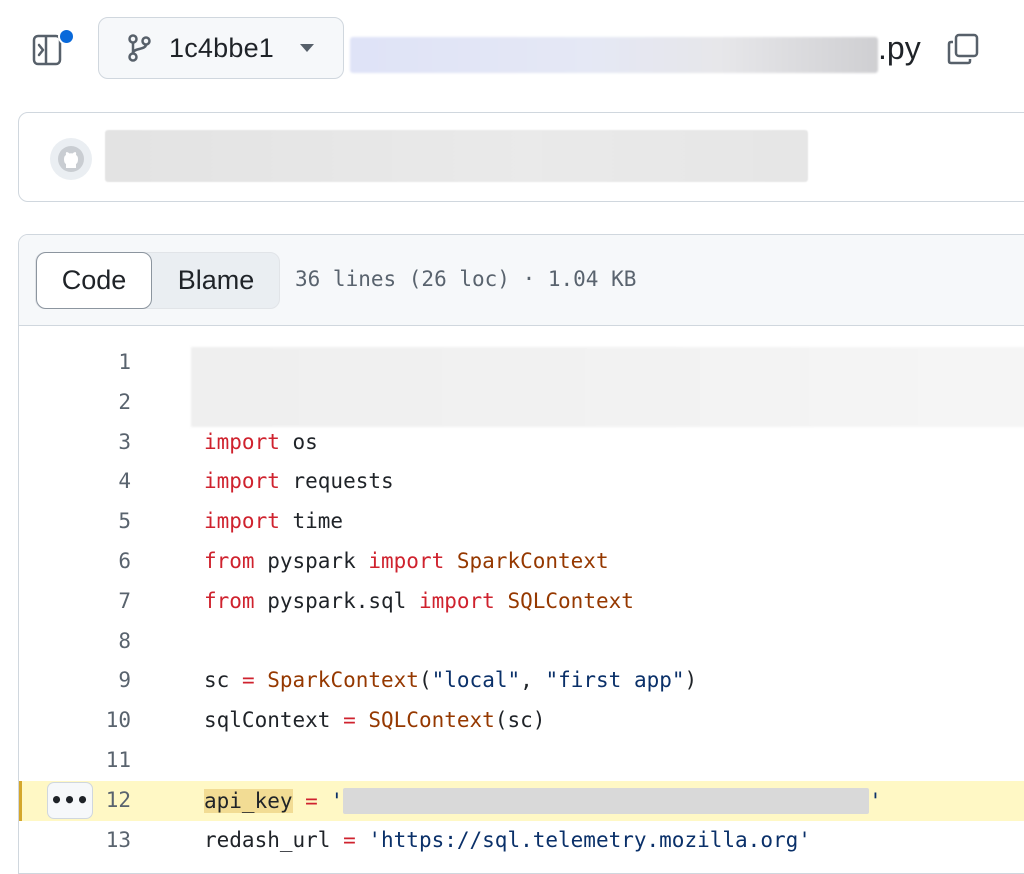 Image resolution: width=1024 pixels, height=874 pixels. I want to click on tab-code: Code, so click(94, 280).